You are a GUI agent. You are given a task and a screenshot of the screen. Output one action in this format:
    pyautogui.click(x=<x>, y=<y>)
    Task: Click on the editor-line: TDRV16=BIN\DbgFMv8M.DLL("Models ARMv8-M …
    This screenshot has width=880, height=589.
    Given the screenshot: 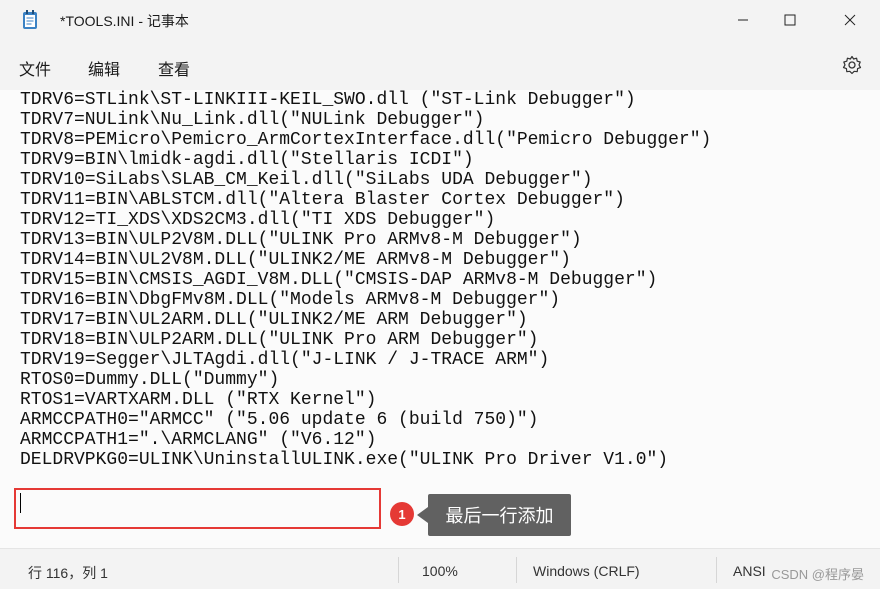 What is the action you would take?
    pyautogui.click(x=290, y=300)
    